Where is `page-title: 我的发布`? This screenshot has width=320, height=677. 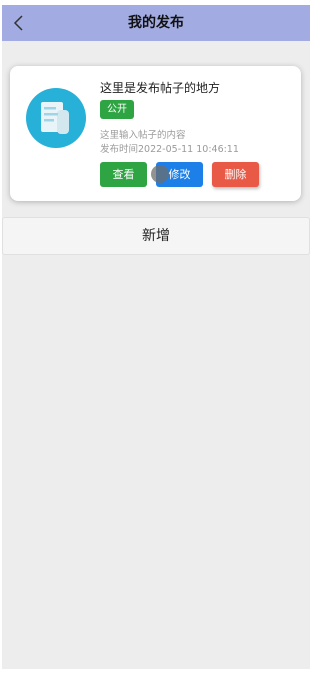 page-title: 我的发布 is located at coordinates (156, 23).